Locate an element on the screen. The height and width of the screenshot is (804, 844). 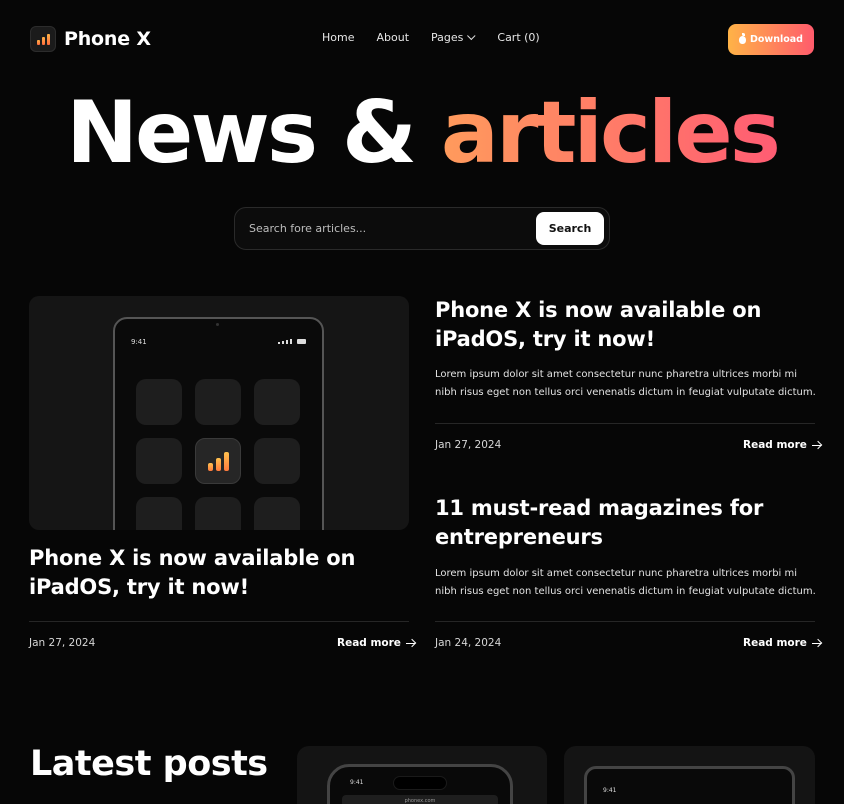
post-card: 9:41 is located at coordinates (689, 775).